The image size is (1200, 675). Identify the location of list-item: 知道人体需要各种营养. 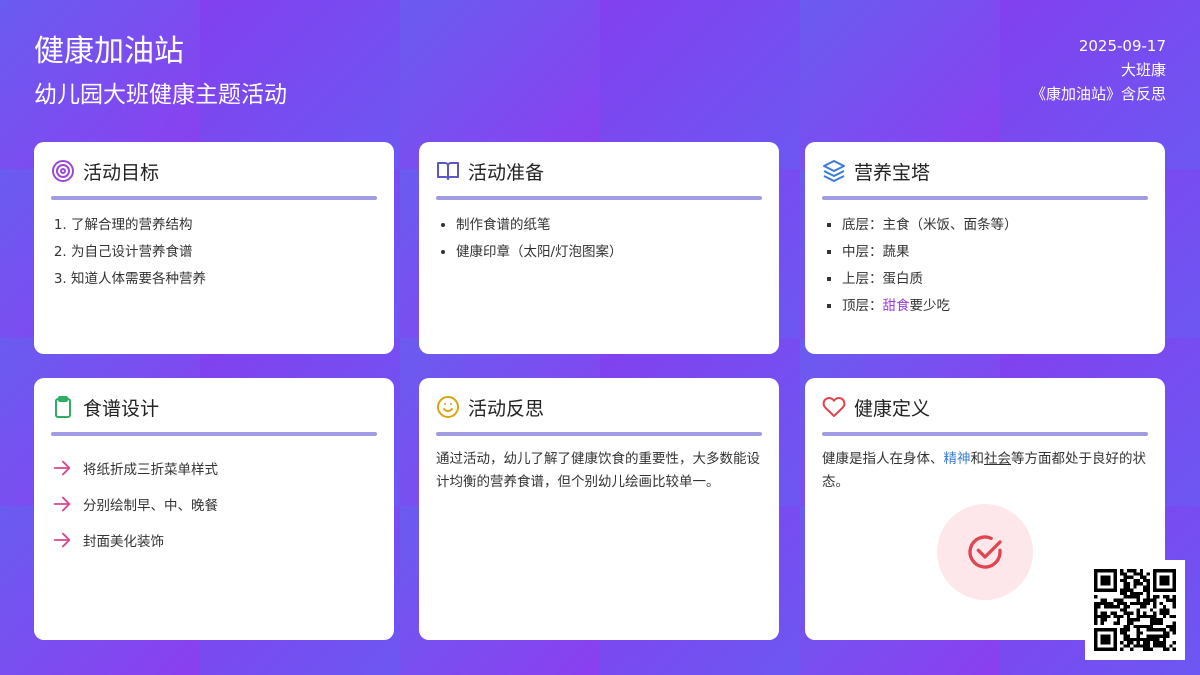
(224, 279).